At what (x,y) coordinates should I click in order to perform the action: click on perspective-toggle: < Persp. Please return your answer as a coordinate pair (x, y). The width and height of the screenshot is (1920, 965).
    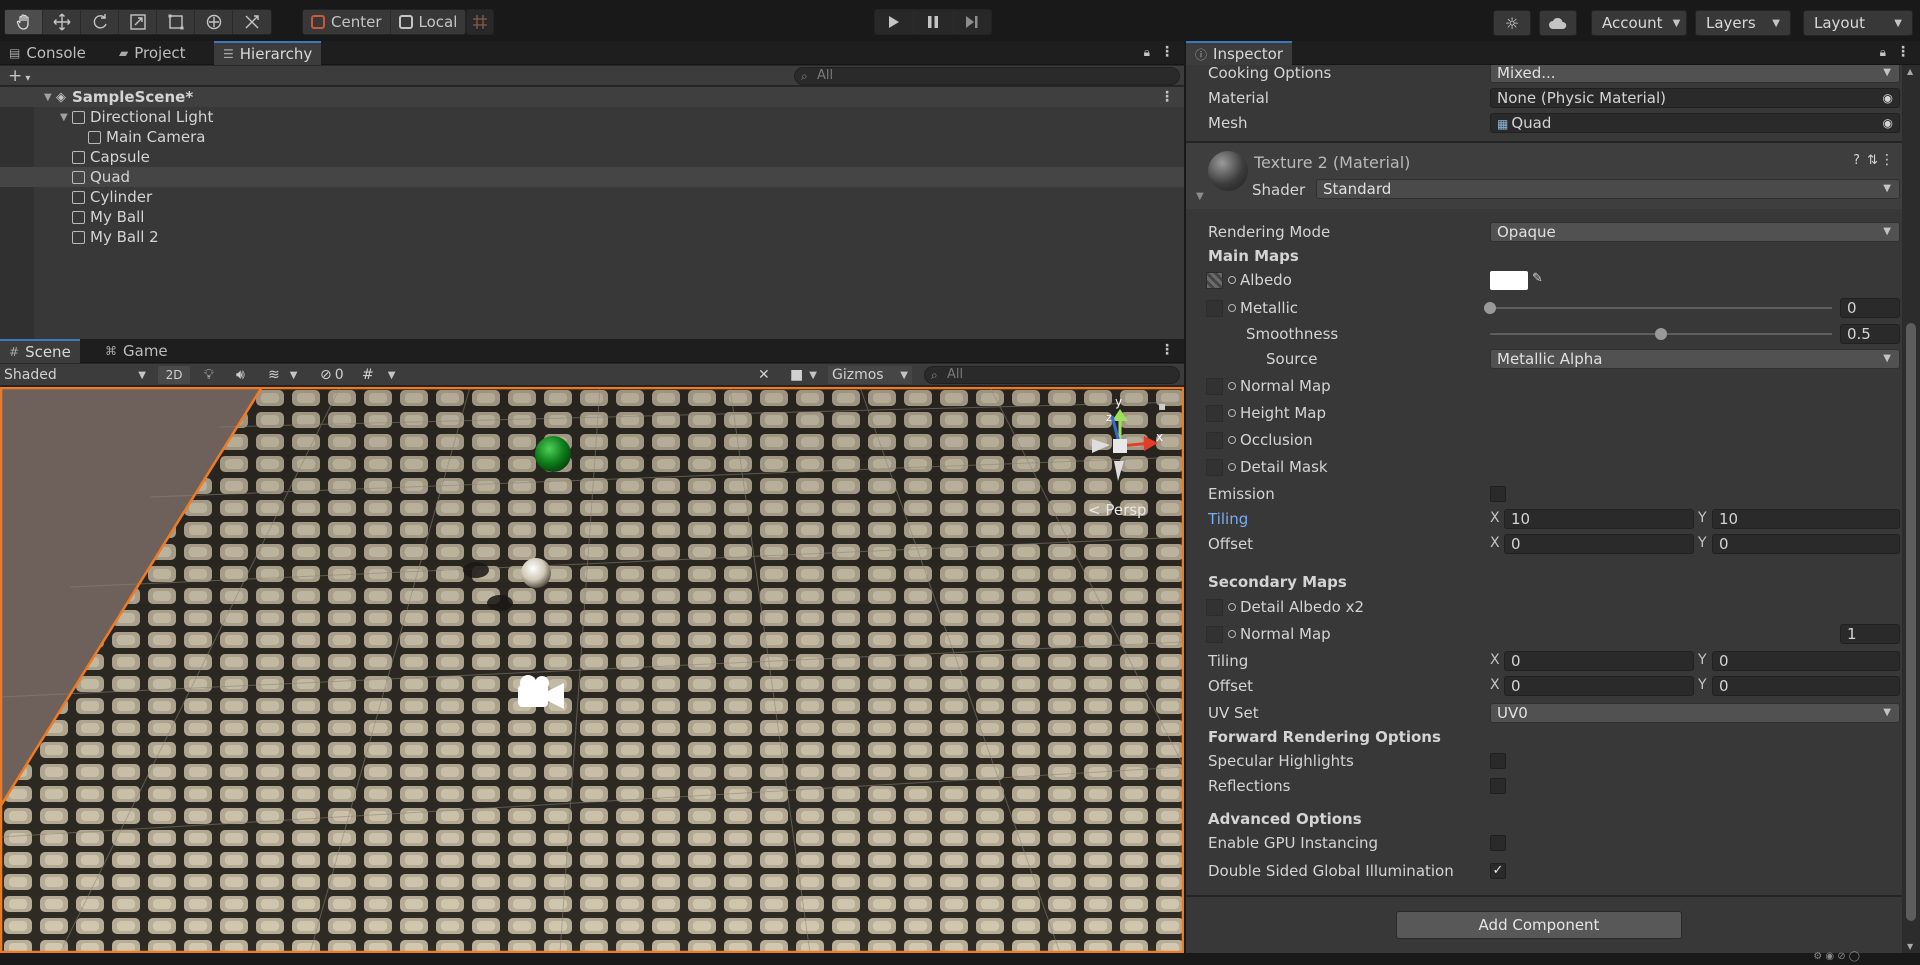
    Looking at the image, I should click on (1117, 510).